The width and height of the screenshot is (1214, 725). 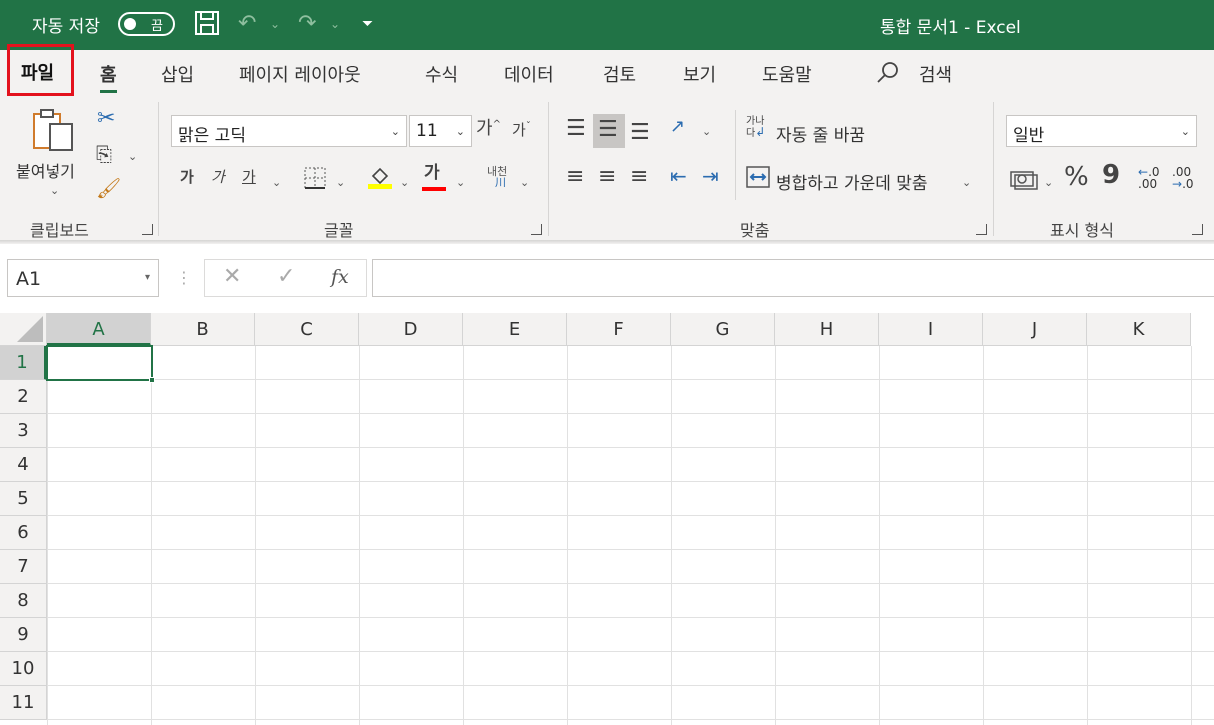 What do you see at coordinates (640, 133) in the screenshot?
I see `align-bottom-icon: ☰` at bounding box center [640, 133].